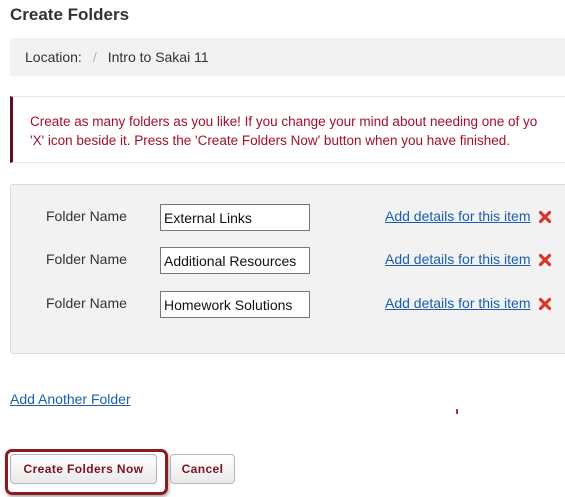  I want to click on breadcrumb: Location: / Intro to Sakai 11, so click(287, 57).